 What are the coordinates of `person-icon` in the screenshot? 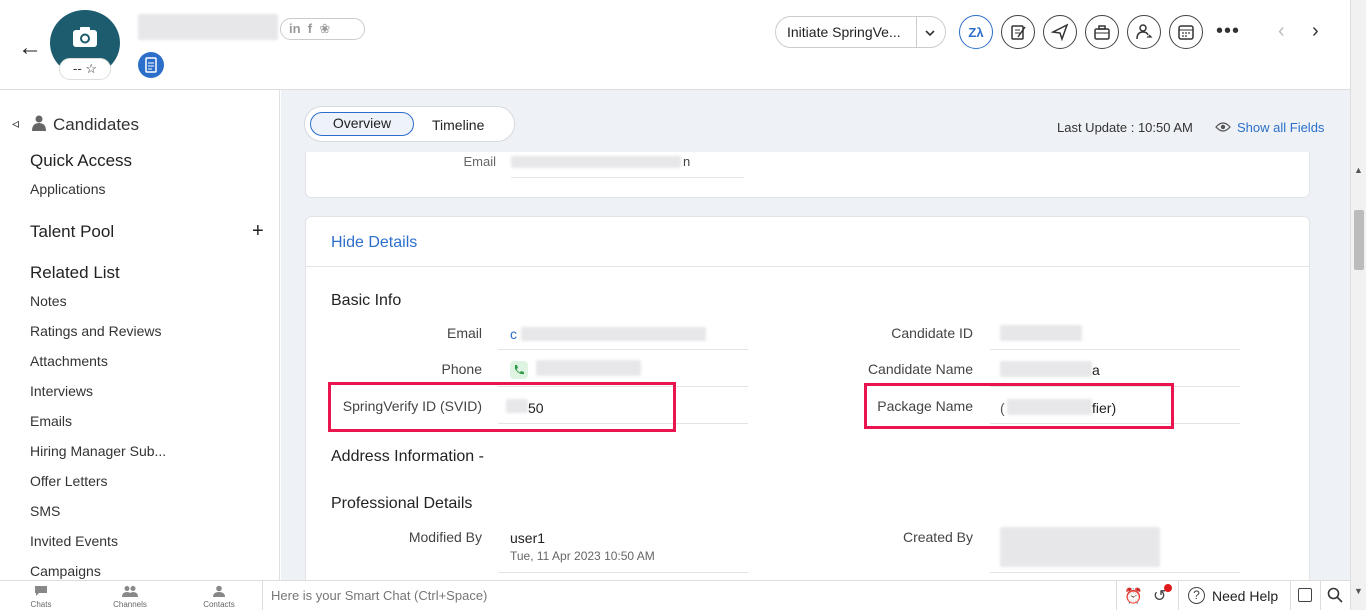 It's located at (39, 123).